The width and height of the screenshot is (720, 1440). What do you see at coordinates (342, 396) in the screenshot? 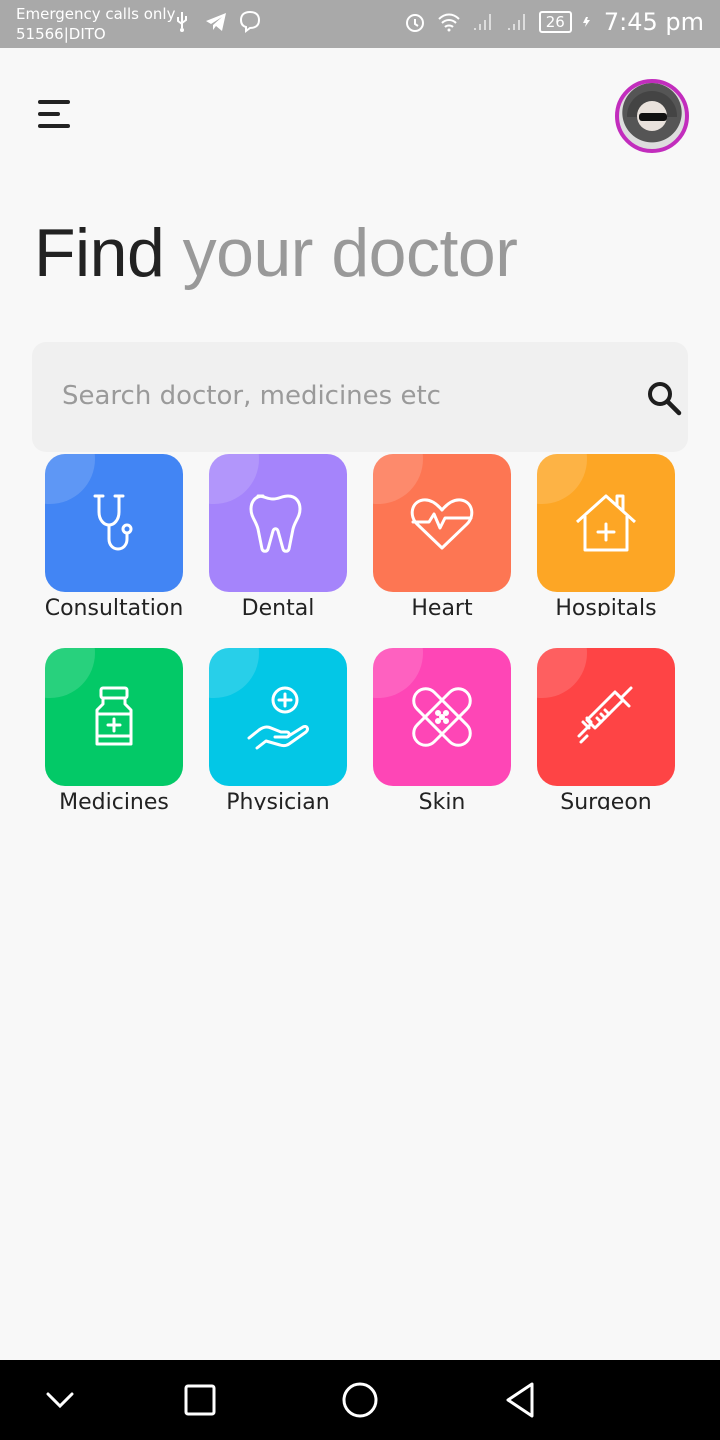
I see `search-input` at bounding box center [342, 396].